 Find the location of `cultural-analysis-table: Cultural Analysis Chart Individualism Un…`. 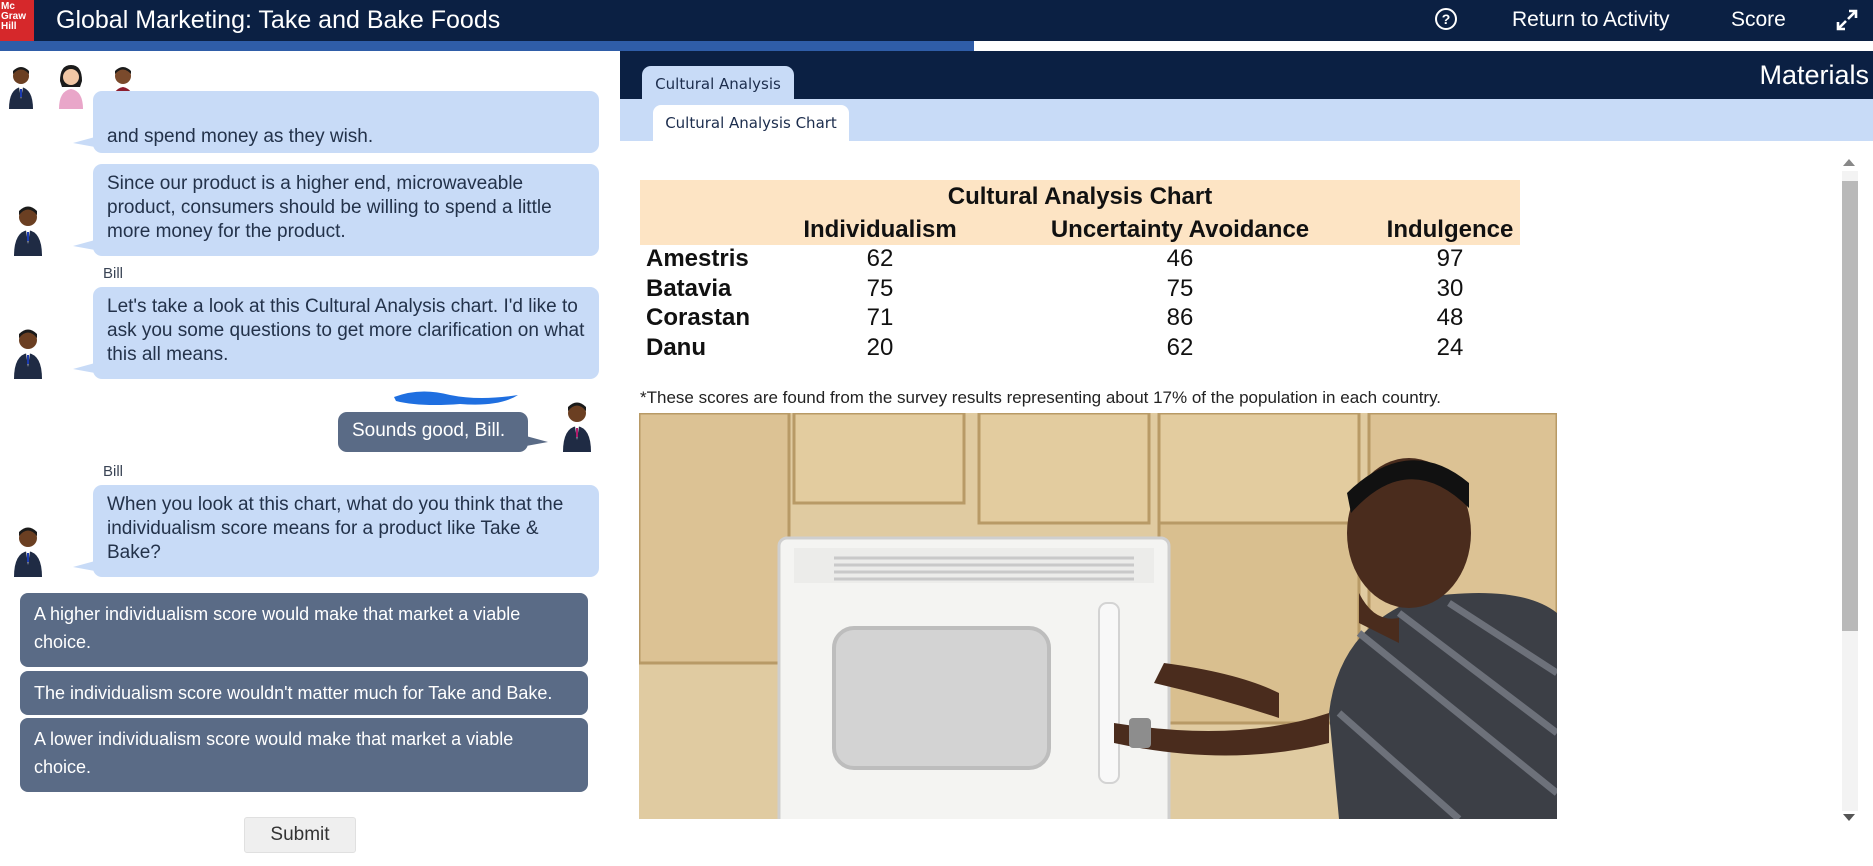

cultural-analysis-table: Cultural Analysis Chart Individualism Un… is located at coordinates (1080, 271).